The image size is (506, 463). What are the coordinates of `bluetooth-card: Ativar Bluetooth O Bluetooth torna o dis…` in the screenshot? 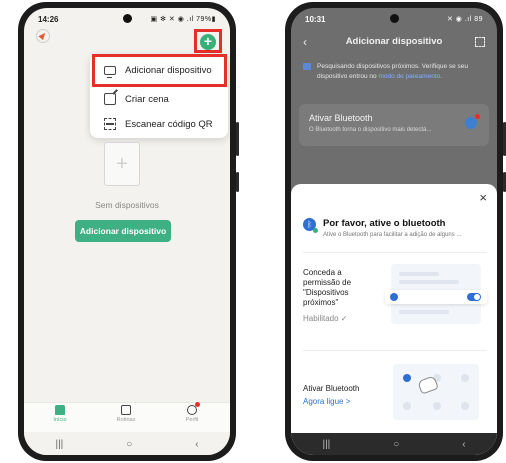 It's located at (394, 125).